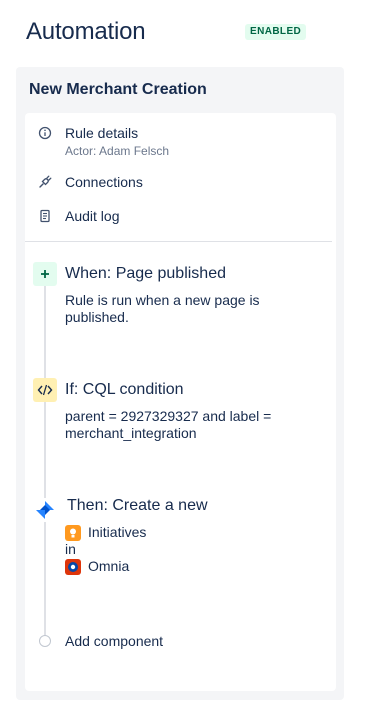 Image resolution: width=371 pixels, height=727 pixels. Describe the element at coordinates (104, 182) in the screenshot. I see `menu-item-label: Connections` at that location.